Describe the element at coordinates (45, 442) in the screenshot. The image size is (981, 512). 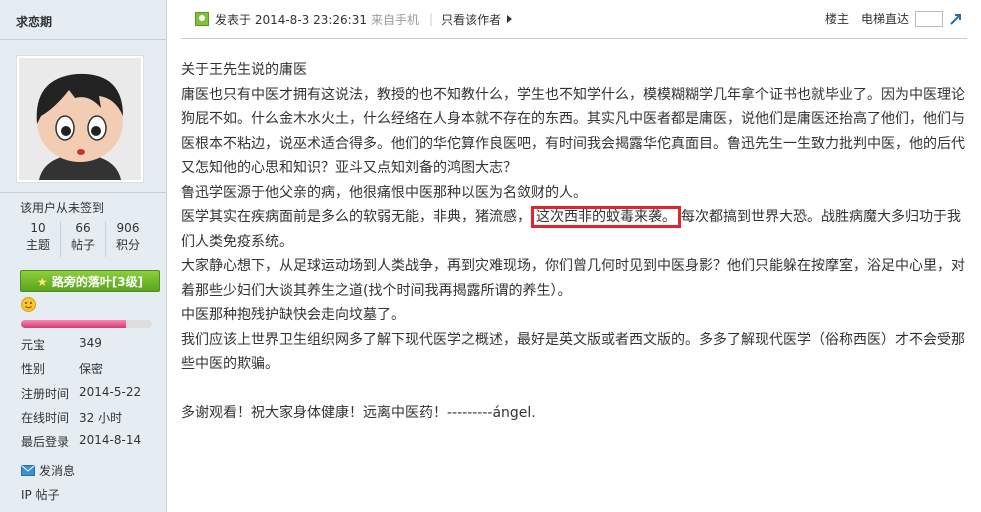
I see `info-key: 最后登录` at that location.